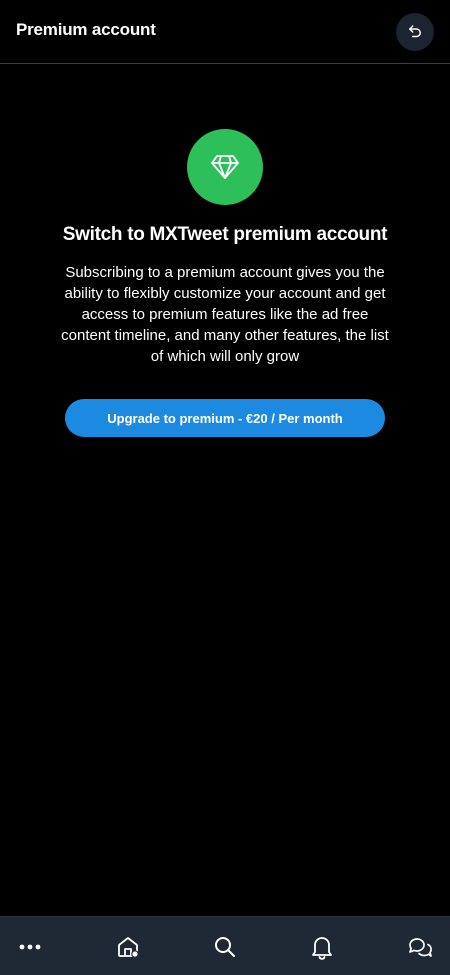  I want to click on back-button, so click(415, 32).